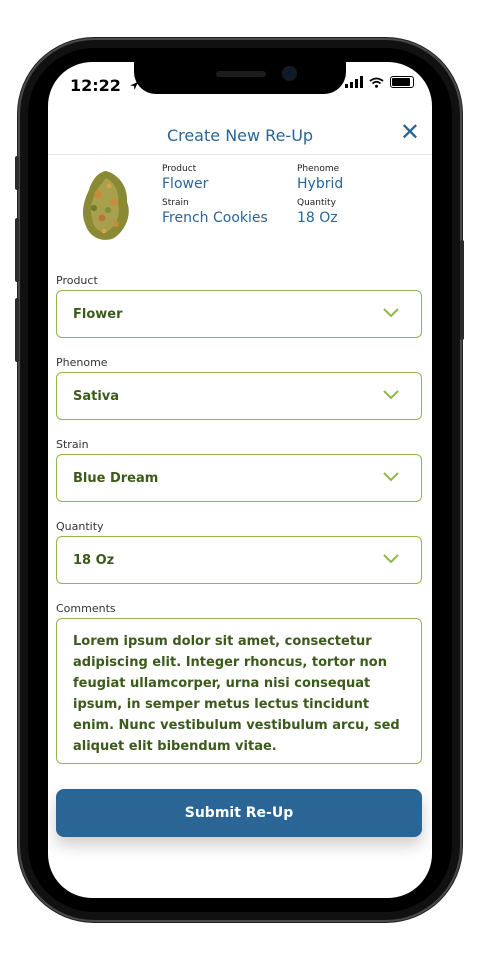  What do you see at coordinates (241, 74) in the screenshot?
I see `speaker-grille` at bounding box center [241, 74].